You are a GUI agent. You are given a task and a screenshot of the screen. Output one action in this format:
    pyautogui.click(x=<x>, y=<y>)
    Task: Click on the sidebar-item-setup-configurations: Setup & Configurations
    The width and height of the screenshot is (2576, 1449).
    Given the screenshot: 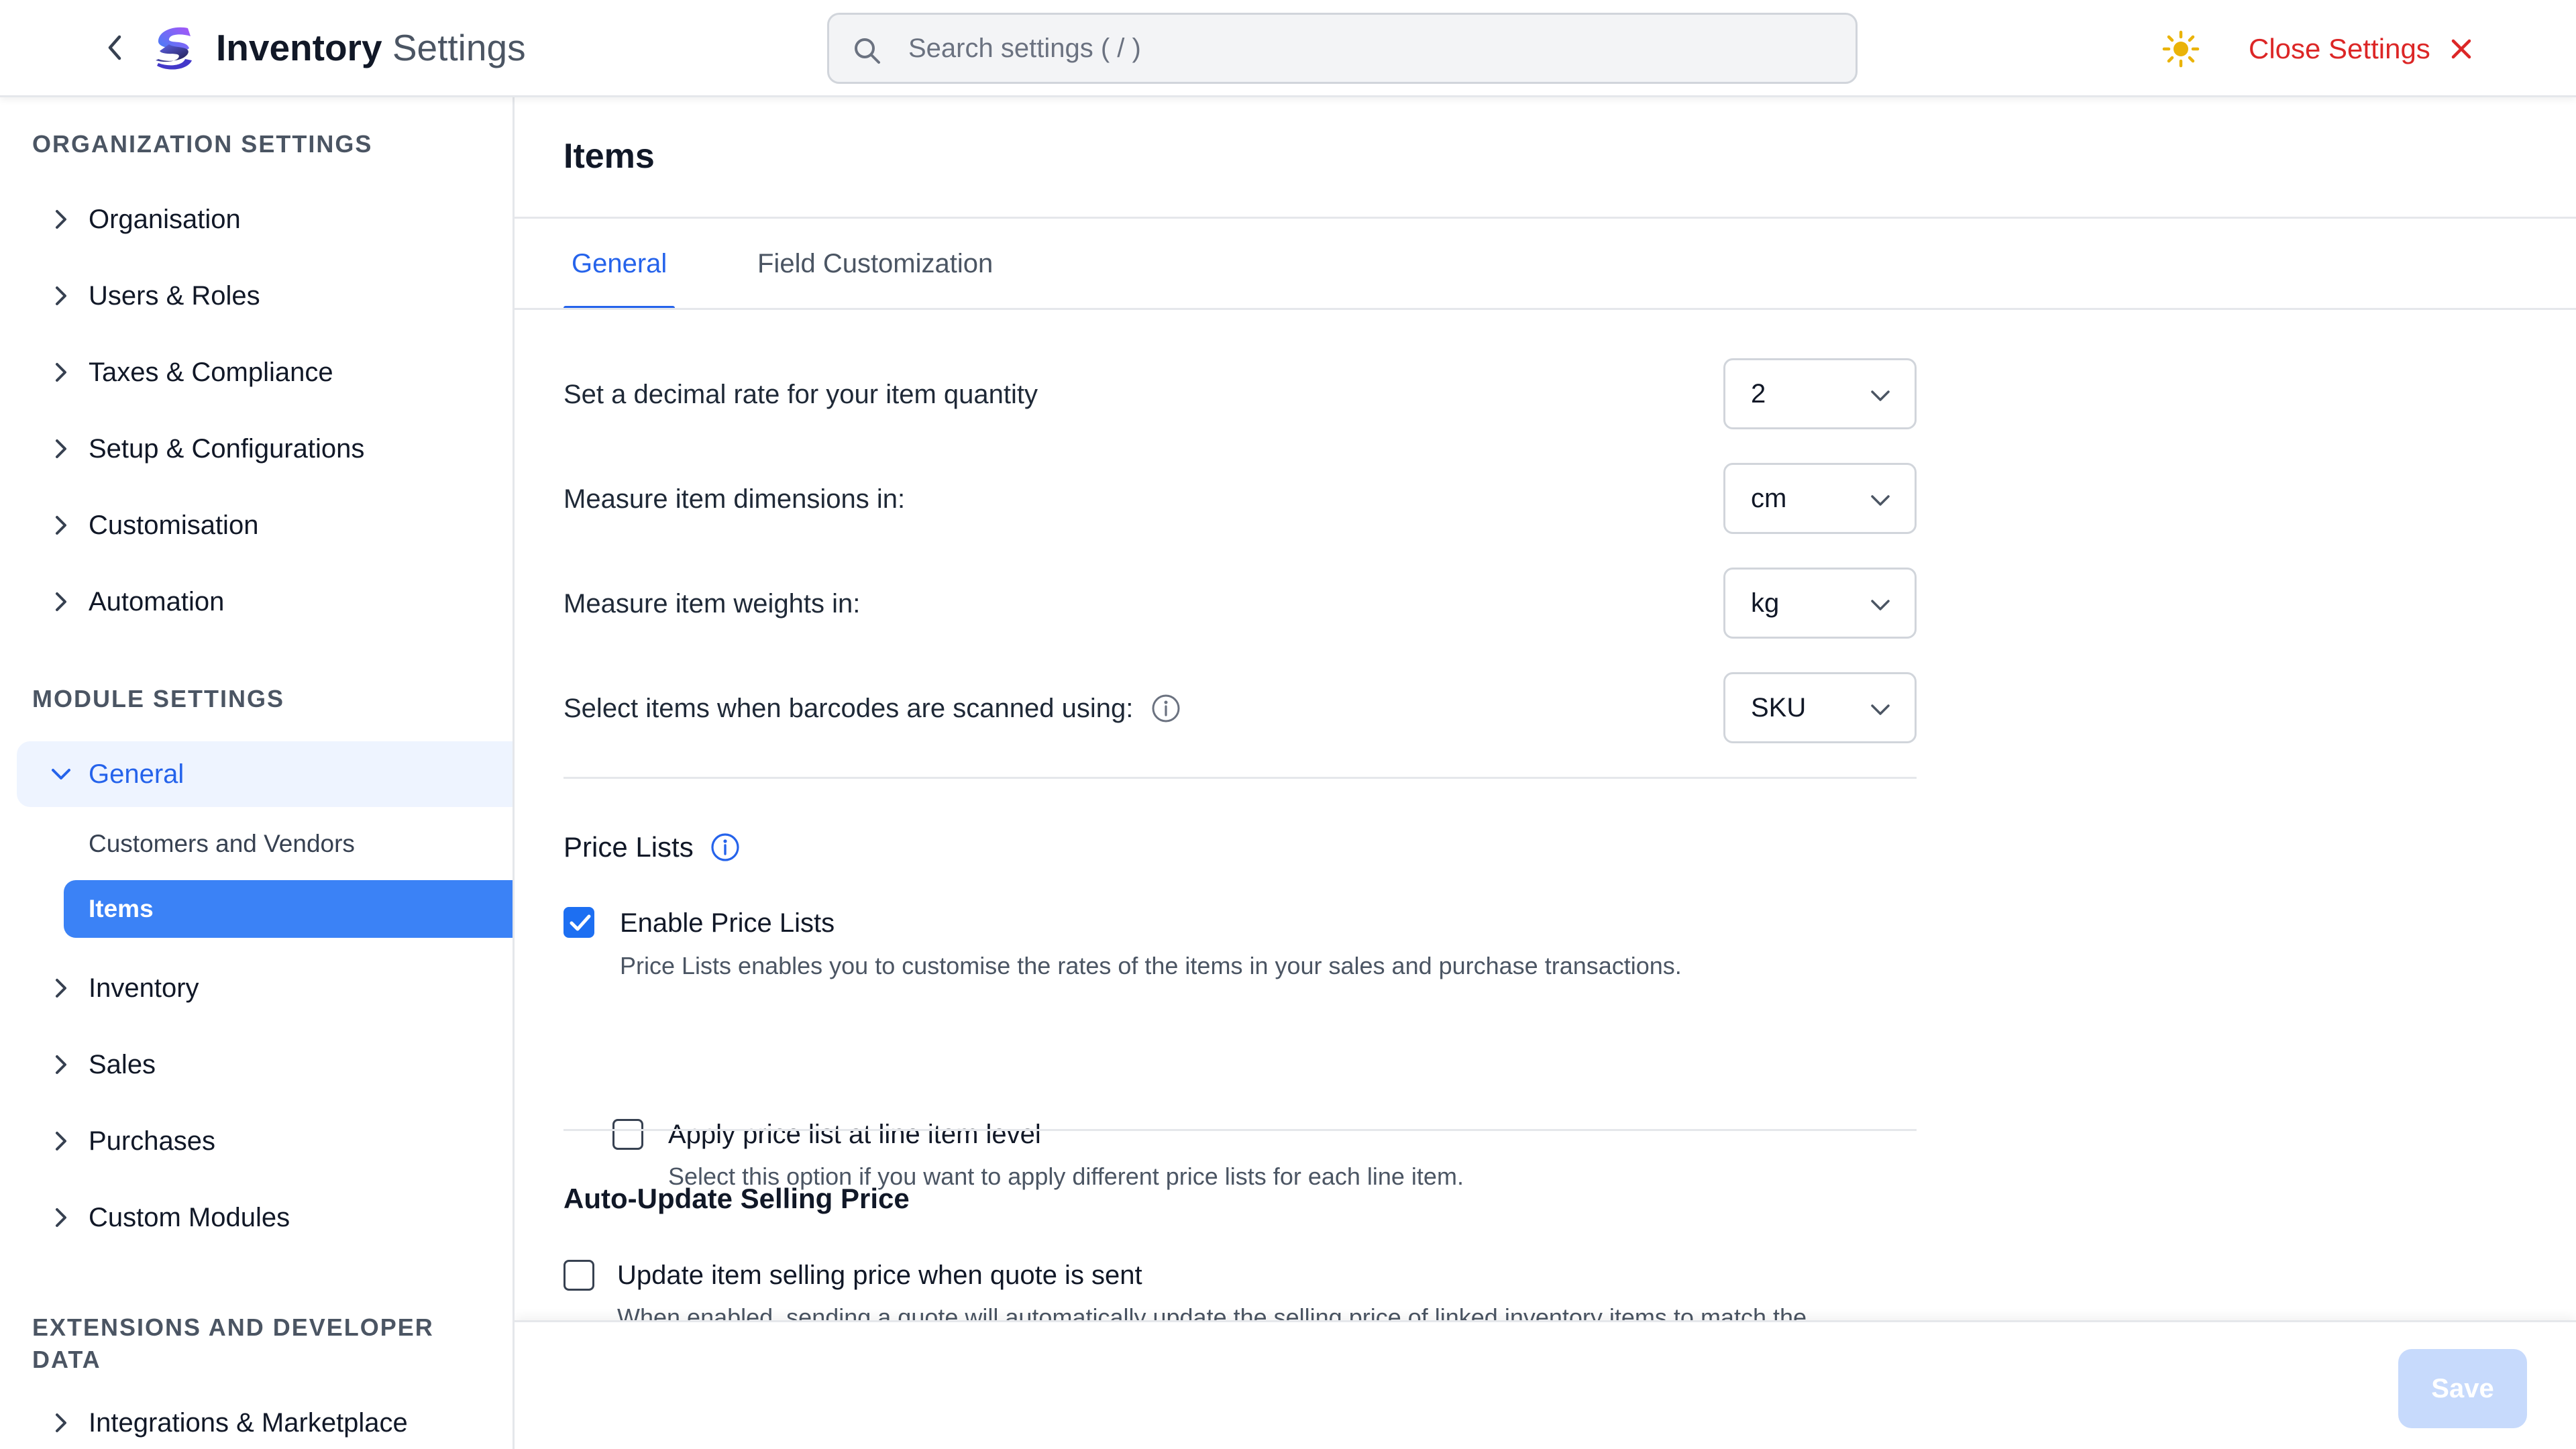 What is the action you would take?
    pyautogui.click(x=265, y=449)
    